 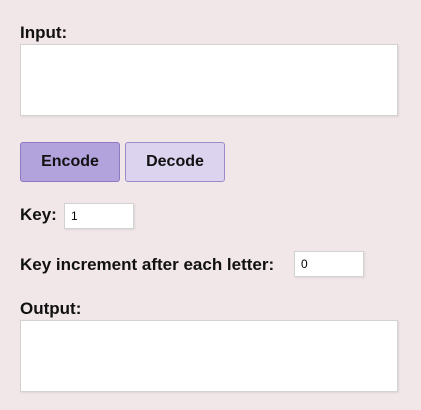 What do you see at coordinates (147, 264) in the screenshot?
I see `key-increment-label: Key increment after each letter:` at bounding box center [147, 264].